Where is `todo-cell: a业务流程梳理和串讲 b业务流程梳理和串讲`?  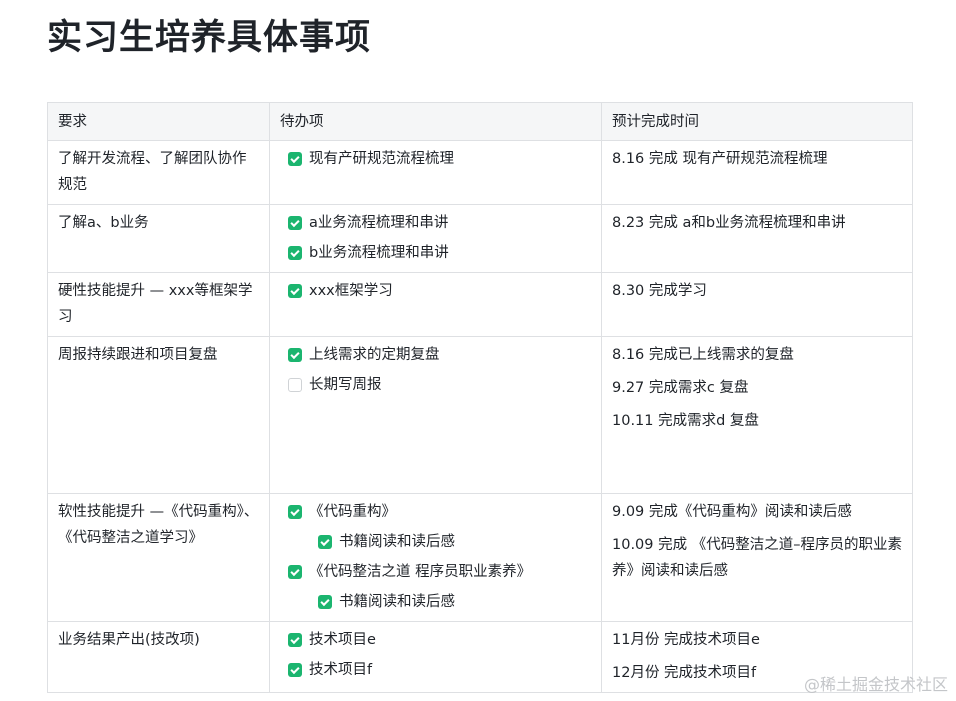 todo-cell: a业务流程梳理和串讲 b业务流程梳理和串讲 is located at coordinates (435, 238).